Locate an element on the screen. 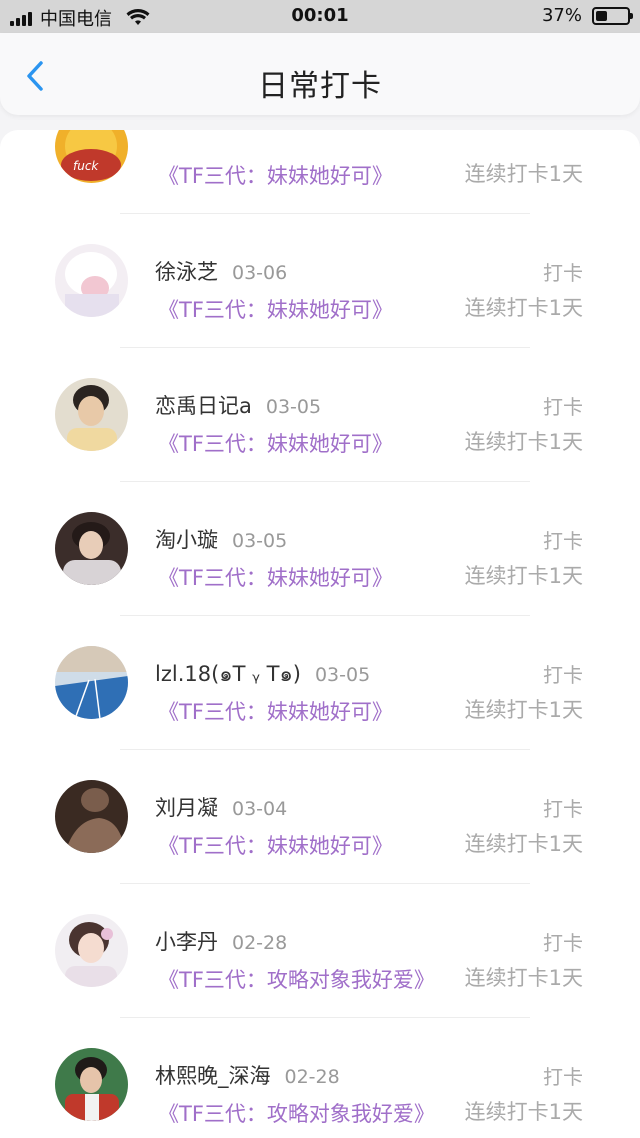 The width and height of the screenshot is (640, 1138). battery-level is located at coordinates (601, 15).